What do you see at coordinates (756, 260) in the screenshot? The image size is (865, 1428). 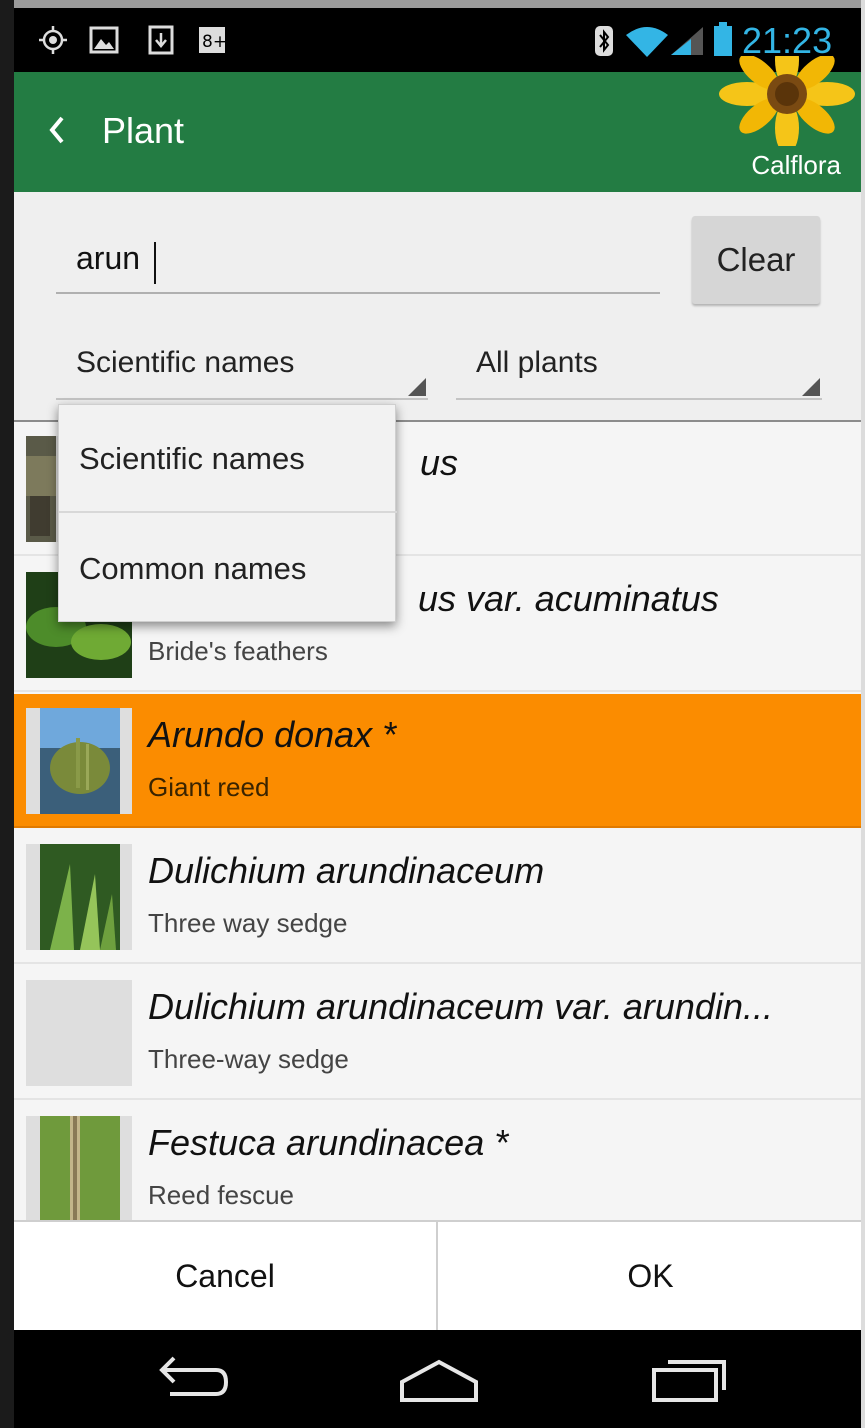 I see `clear-button: Clear` at bounding box center [756, 260].